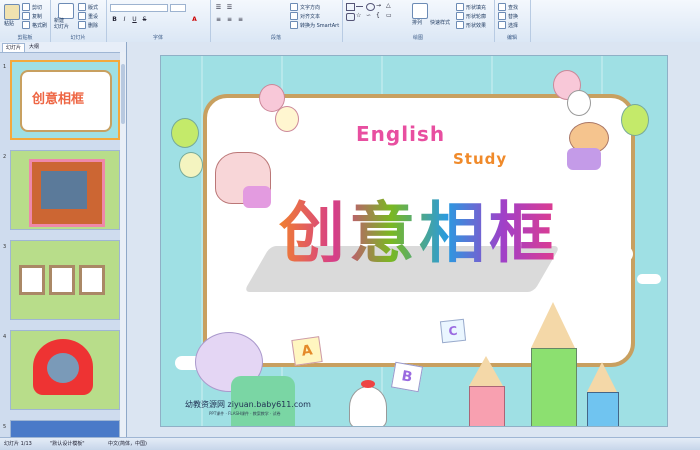 The width and height of the screenshot is (700, 450). I want to click on font-name-dropdown, so click(139, 8).